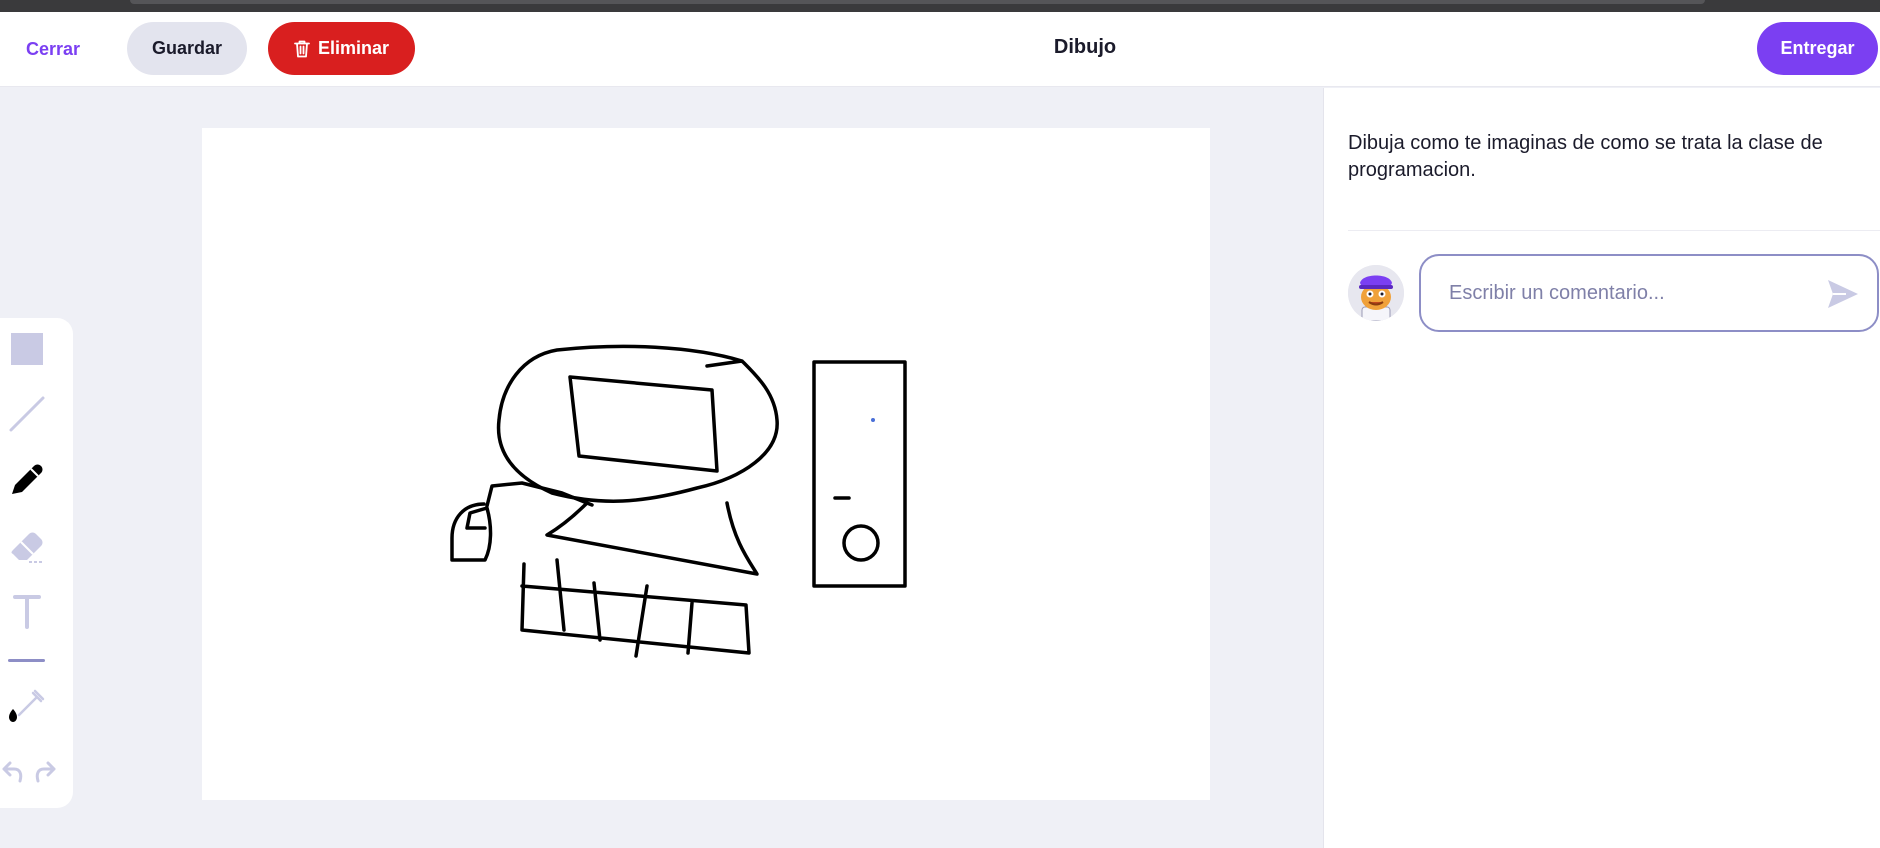 This screenshot has height=848, width=1880. I want to click on avatar, so click(1376, 293).